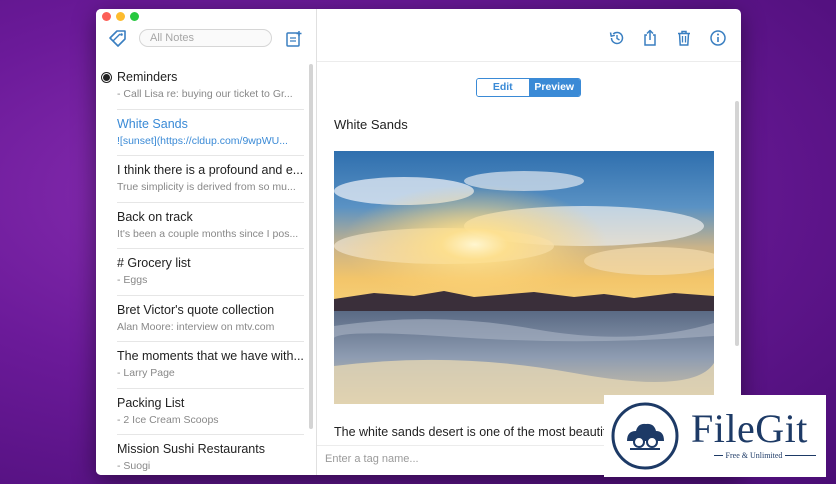 Image resolution: width=836 pixels, height=484 pixels. What do you see at coordinates (196, 309) in the screenshot?
I see `note-title: Bret Victor's quote collection` at bounding box center [196, 309].